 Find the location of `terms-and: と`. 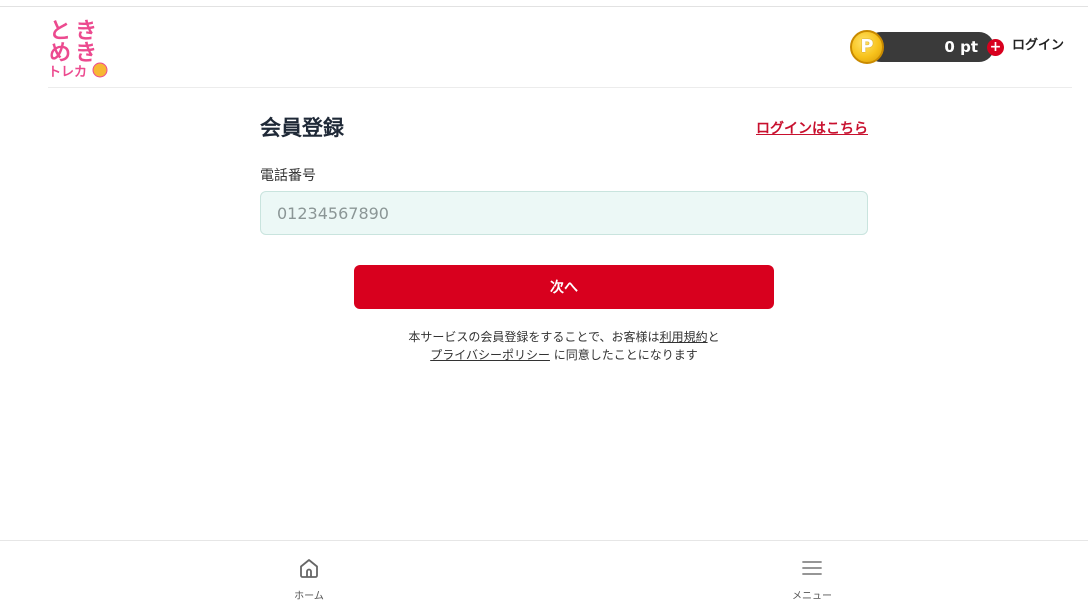

terms-and: と is located at coordinates (713, 337).